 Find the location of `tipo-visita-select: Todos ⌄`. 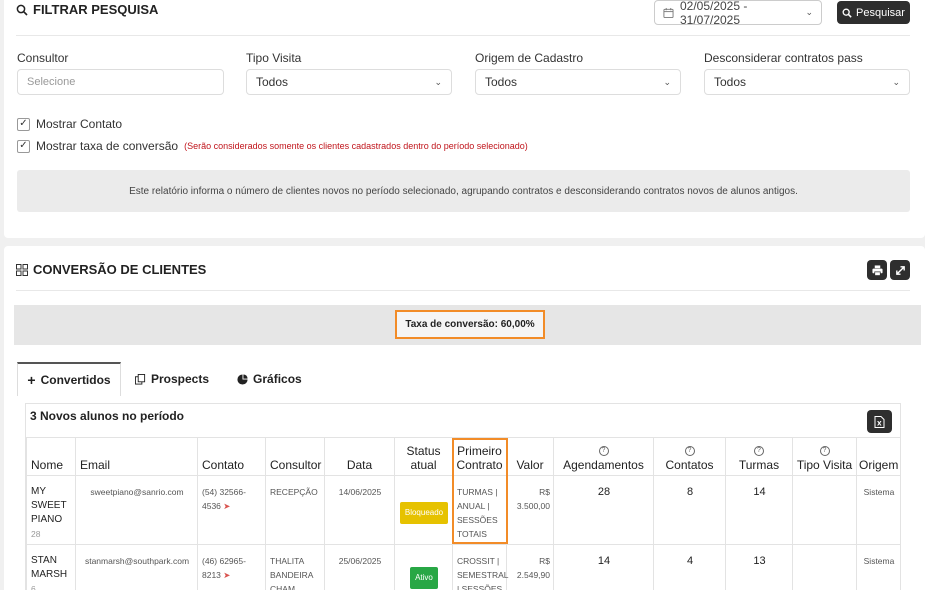

tipo-visita-select: Todos ⌄ is located at coordinates (349, 82).